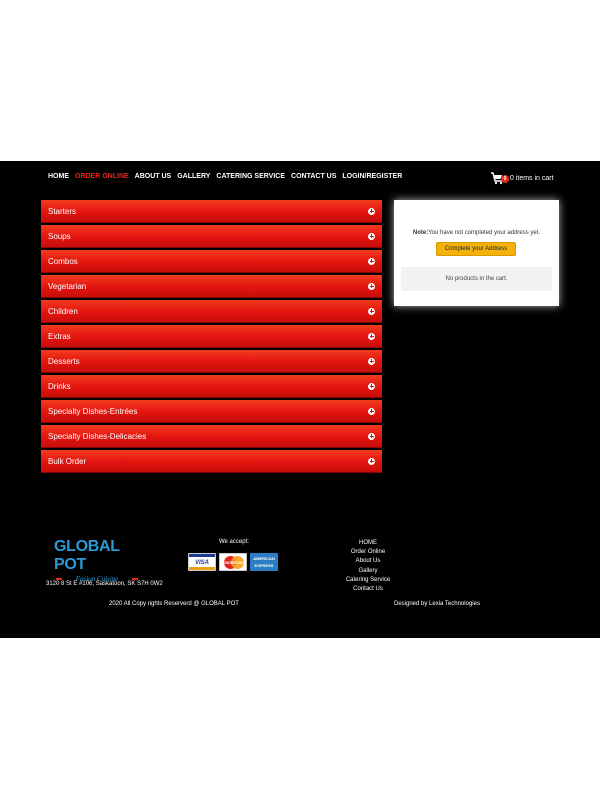 The height and width of the screenshot is (800, 600). What do you see at coordinates (211, 211) in the screenshot?
I see `category-starters: Starters` at bounding box center [211, 211].